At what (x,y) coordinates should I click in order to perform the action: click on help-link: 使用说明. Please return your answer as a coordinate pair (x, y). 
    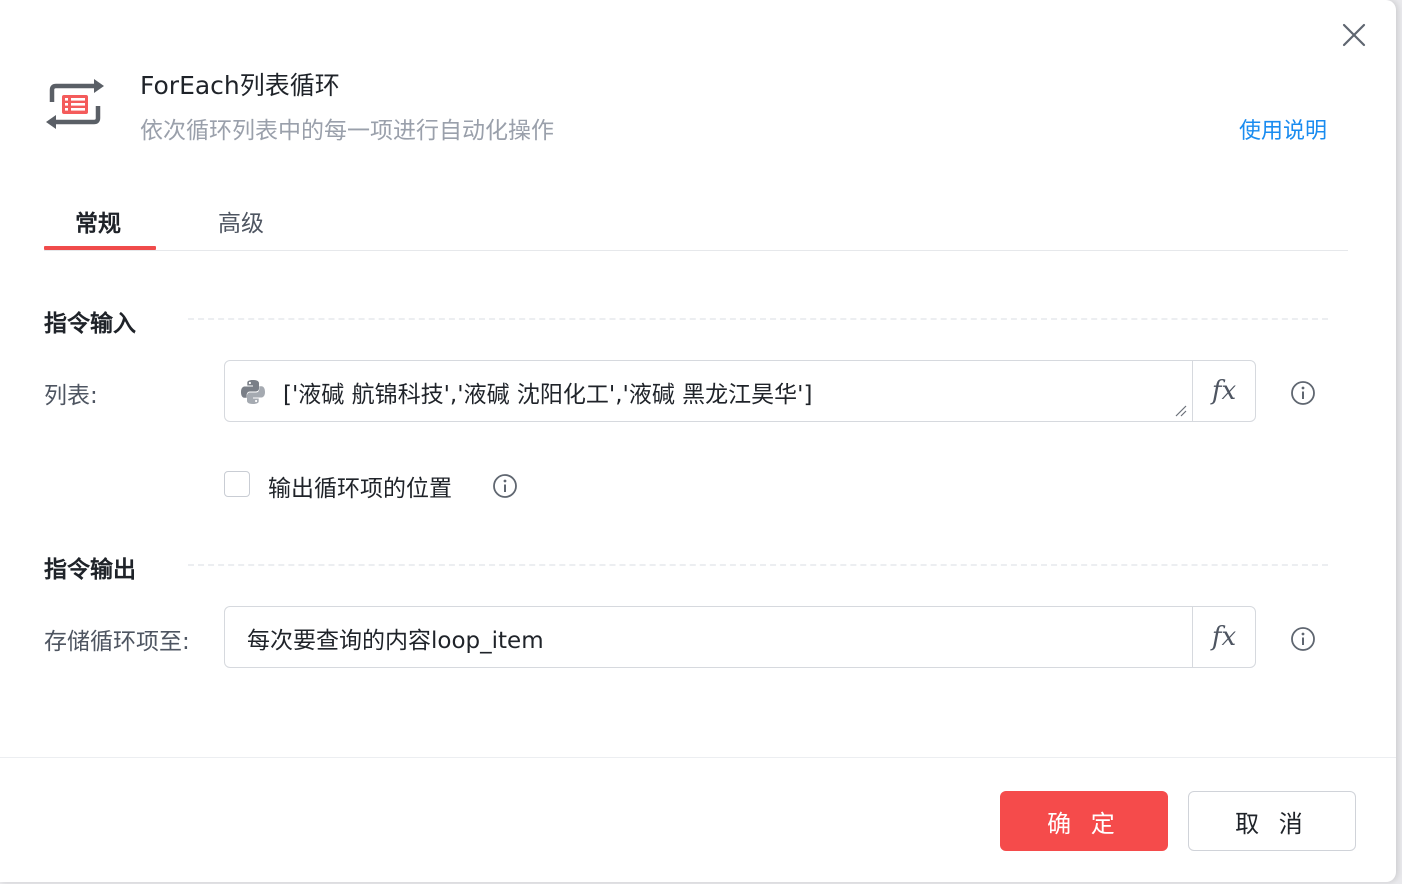
    Looking at the image, I should click on (1283, 129).